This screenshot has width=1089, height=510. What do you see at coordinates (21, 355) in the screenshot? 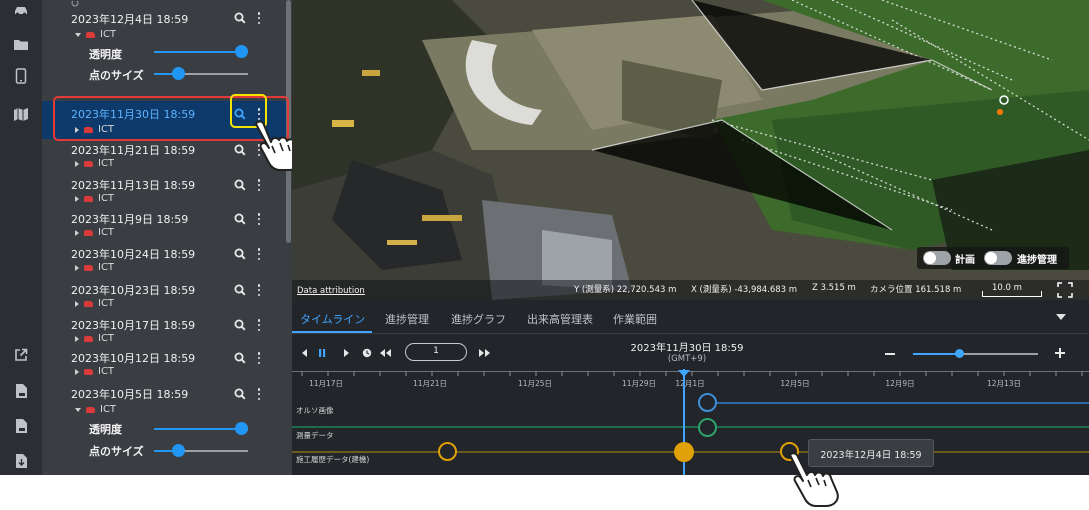
I see `external-link-icon` at bounding box center [21, 355].